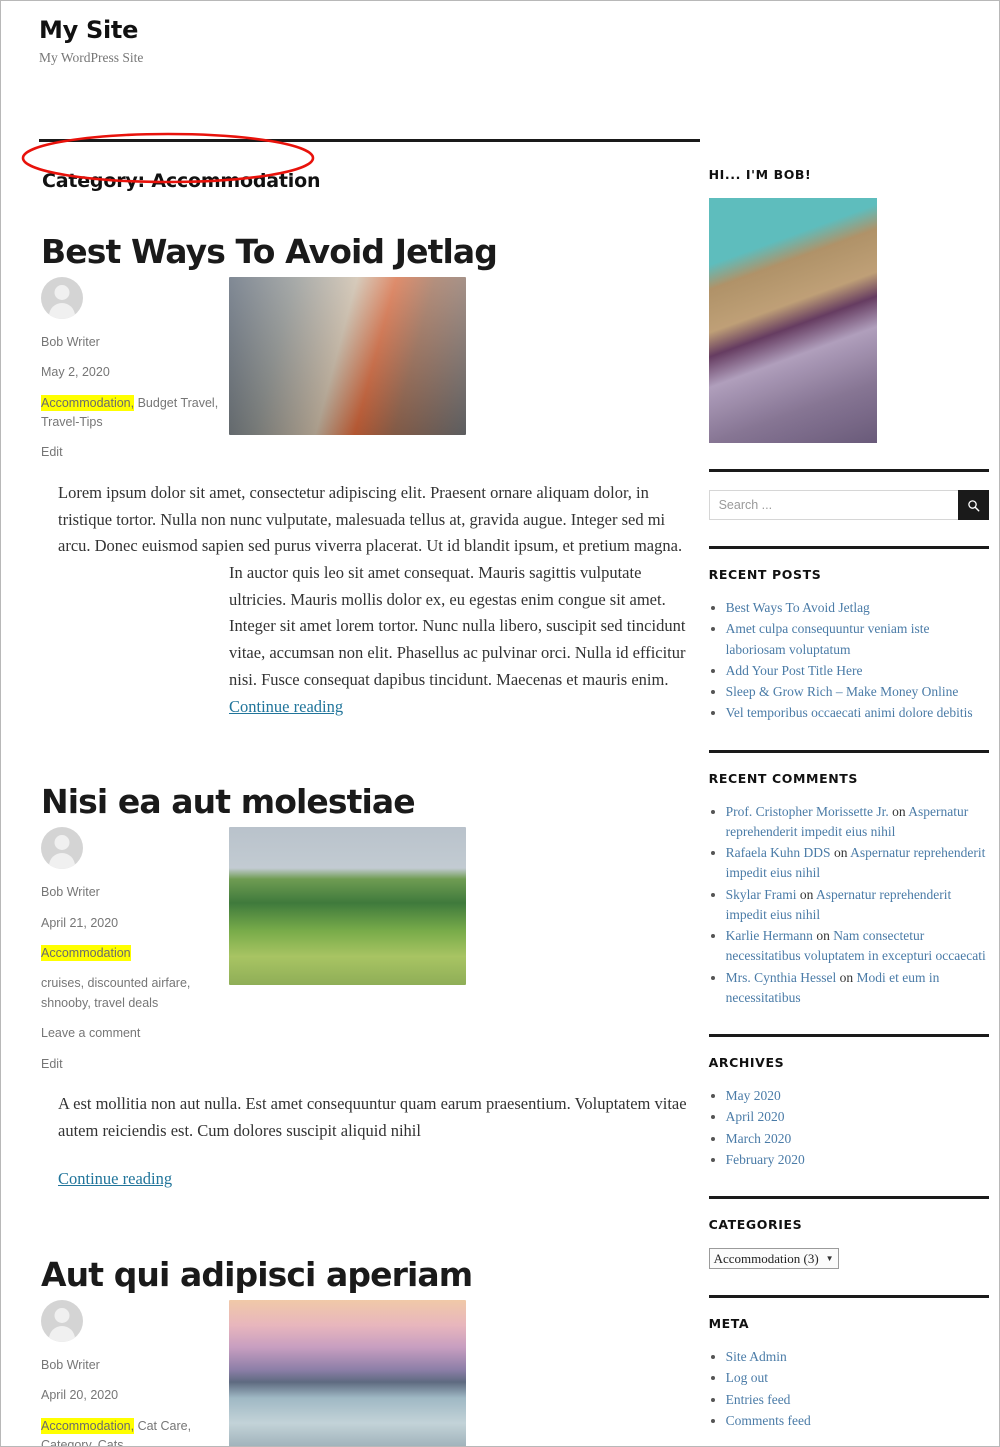  I want to click on archive-link: February 2020, so click(765, 1159).